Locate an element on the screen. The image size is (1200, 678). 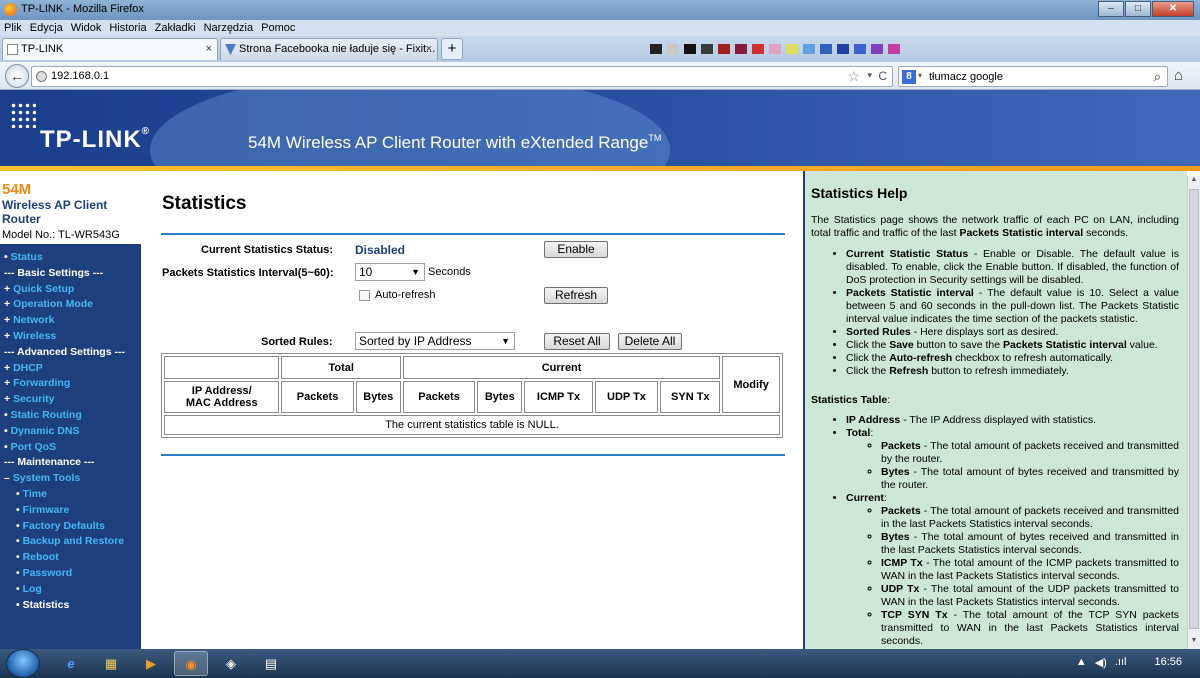
scroll-up-icon: ▲ is located at coordinates (1194, 182).